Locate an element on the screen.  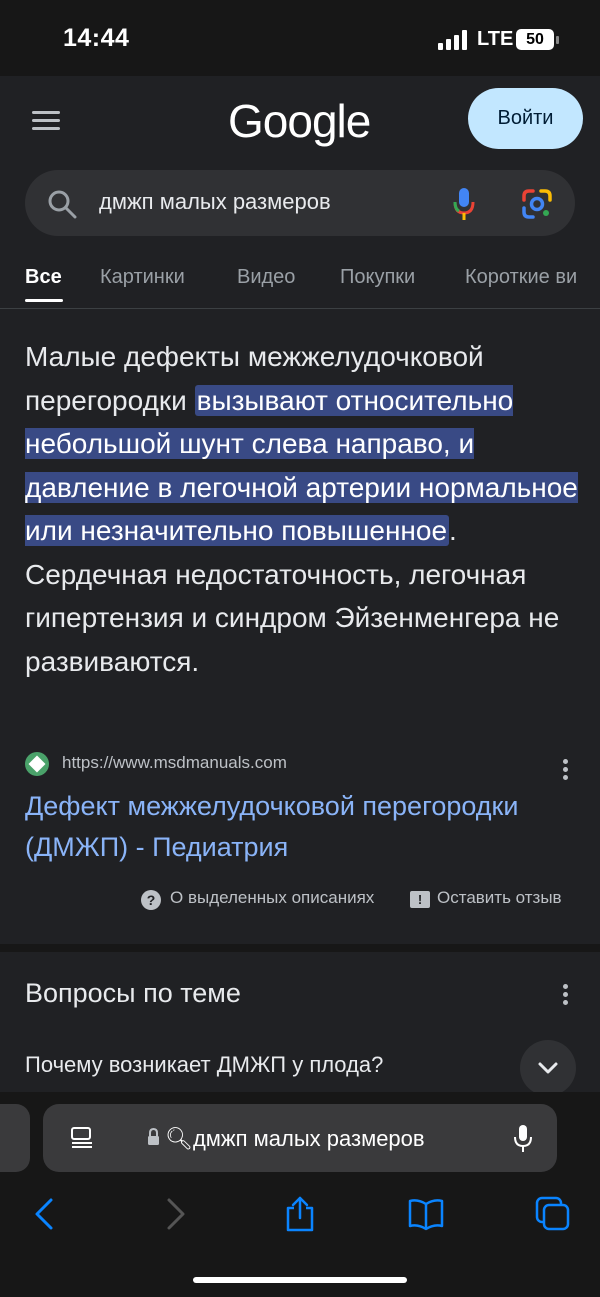
status-bar: 14:44 LTE 50 is located at coordinates (300, 38).